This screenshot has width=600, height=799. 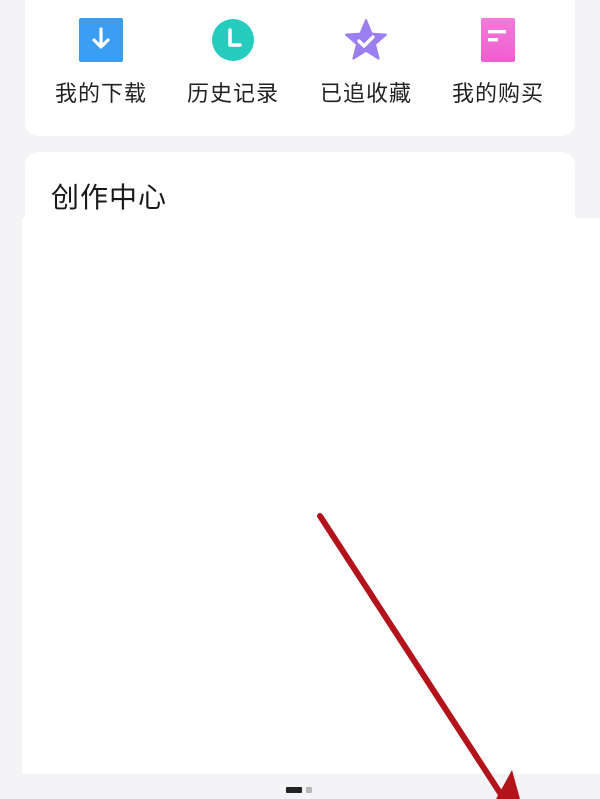 What do you see at coordinates (109, 197) in the screenshot?
I see `creation-center-title: 创作中心` at bounding box center [109, 197].